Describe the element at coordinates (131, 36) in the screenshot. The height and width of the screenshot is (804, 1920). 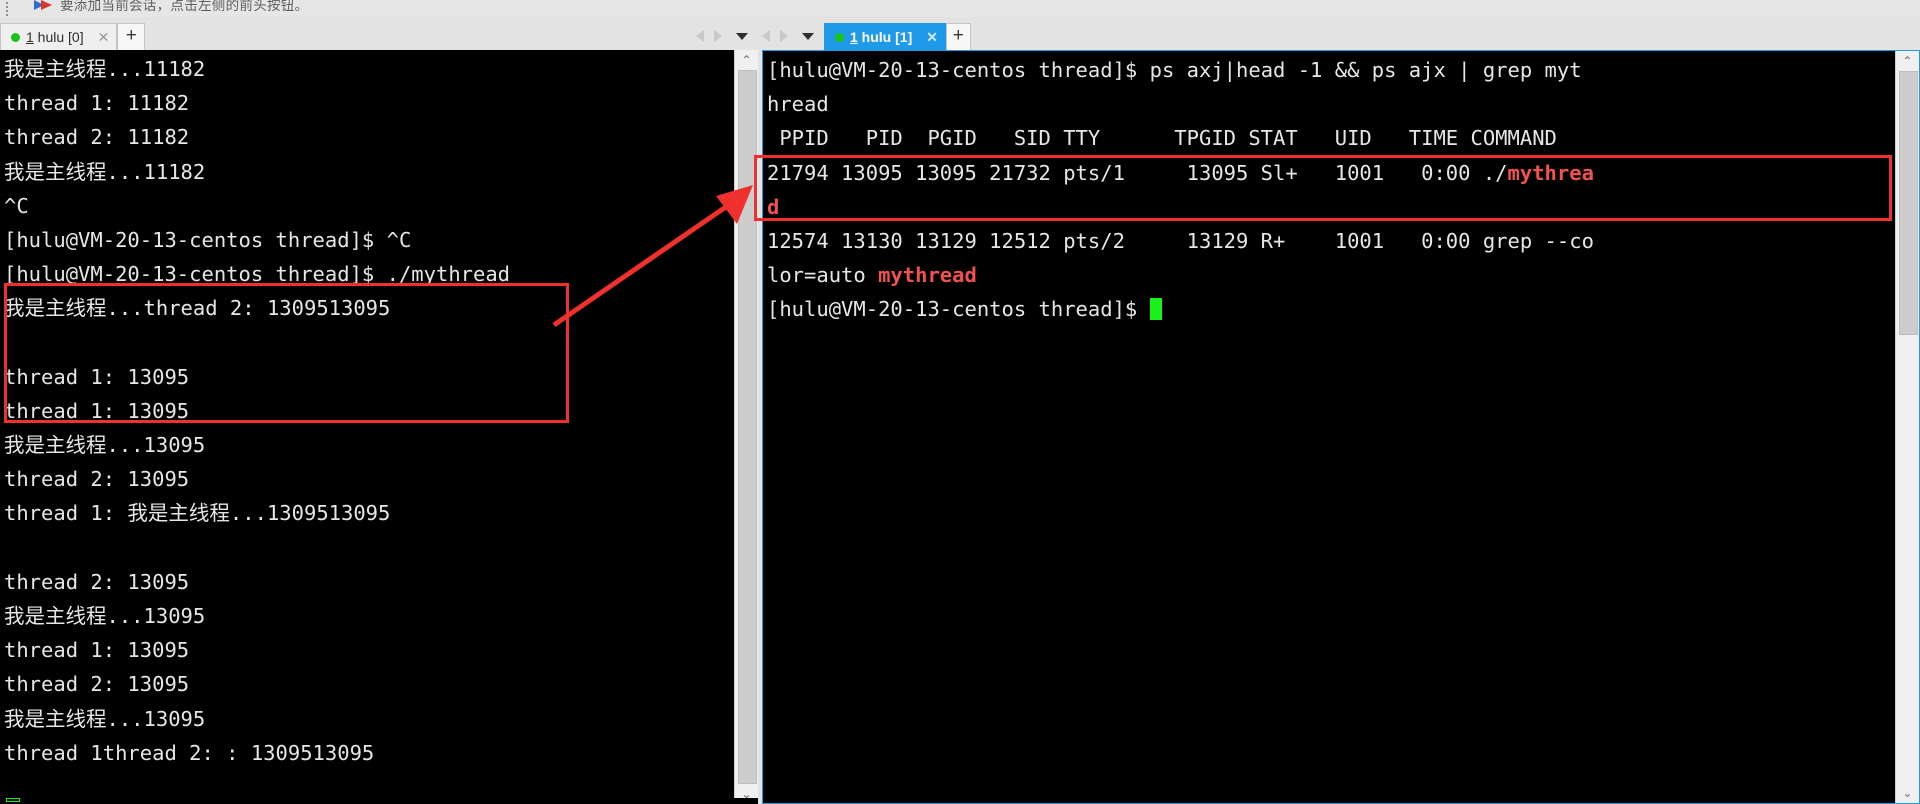
I see `left-new-tab-button: +` at that location.